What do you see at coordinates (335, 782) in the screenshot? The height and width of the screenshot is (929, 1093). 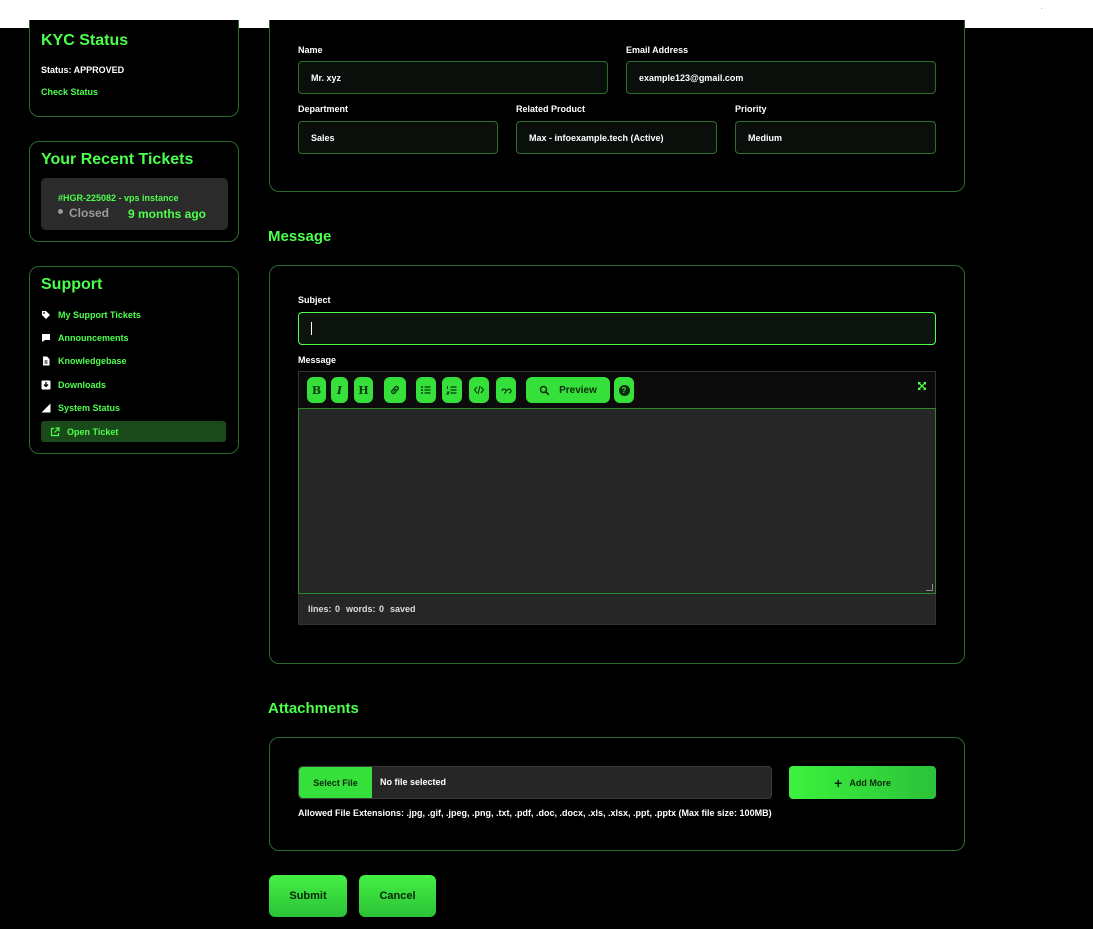 I see `select-file-button: Select File` at bounding box center [335, 782].